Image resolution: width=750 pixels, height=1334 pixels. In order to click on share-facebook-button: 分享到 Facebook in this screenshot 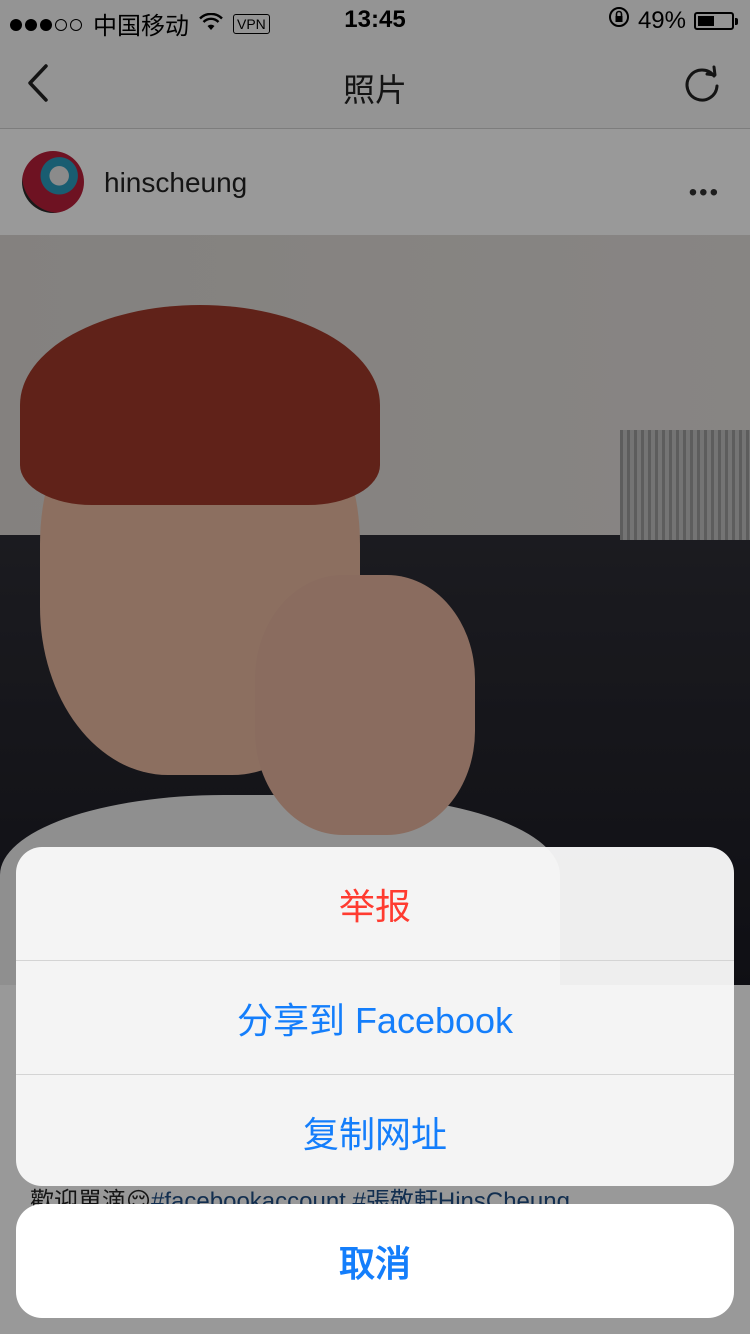, I will do `click(375, 1018)`.